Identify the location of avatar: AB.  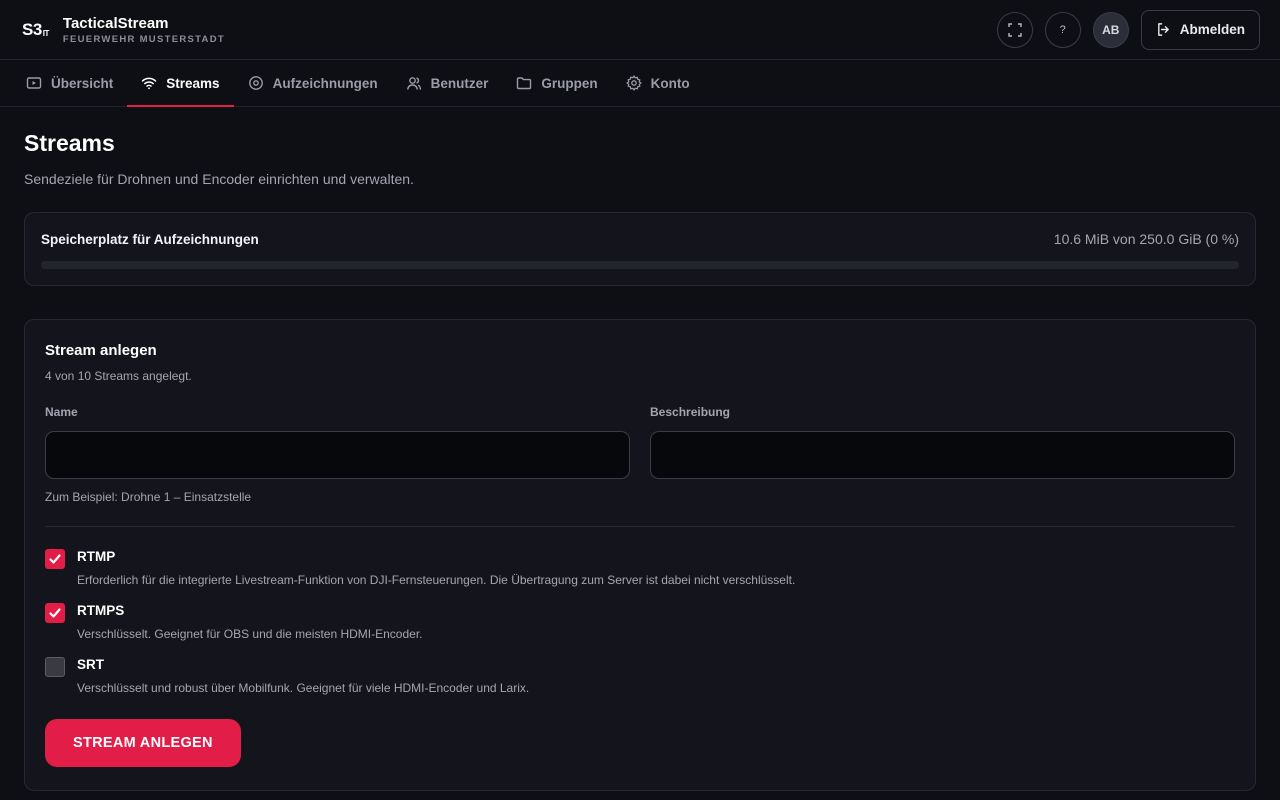
(1110, 29).